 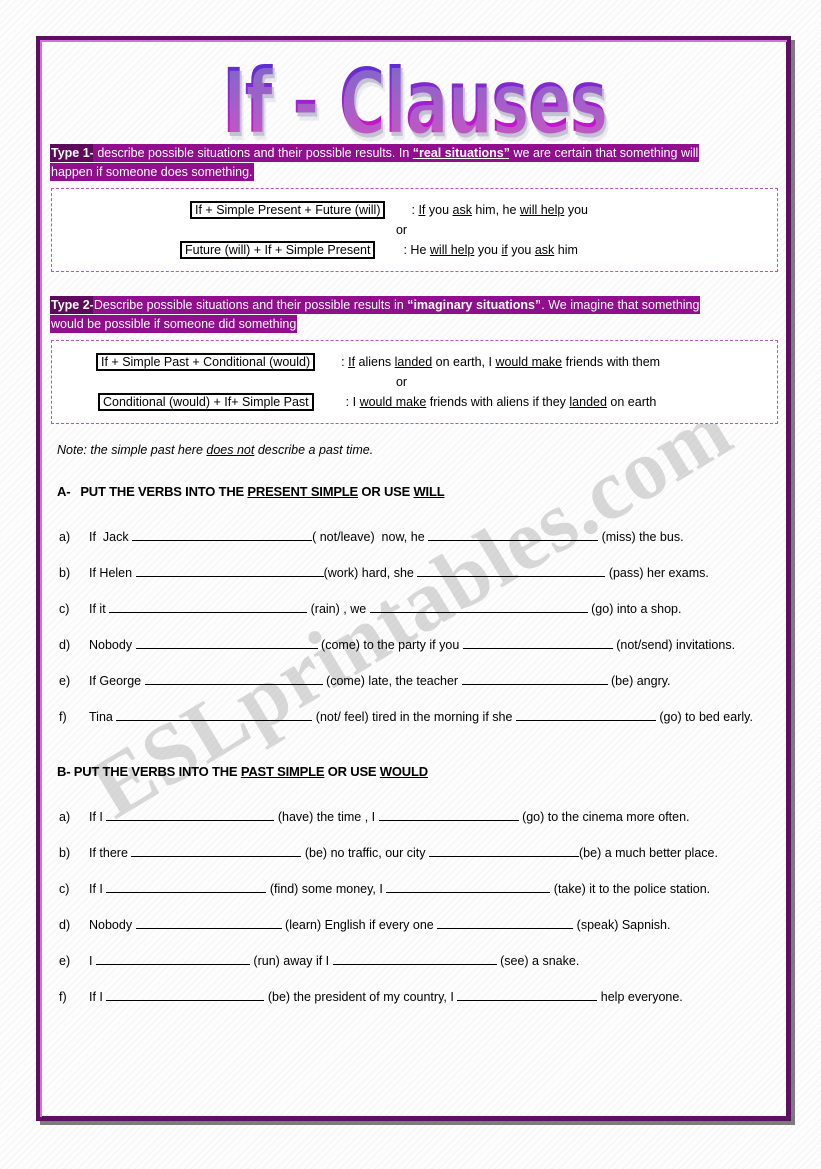 I want to click on type1-formula-row-1: If + Simple Present + Future (will), so click(x=414, y=210).